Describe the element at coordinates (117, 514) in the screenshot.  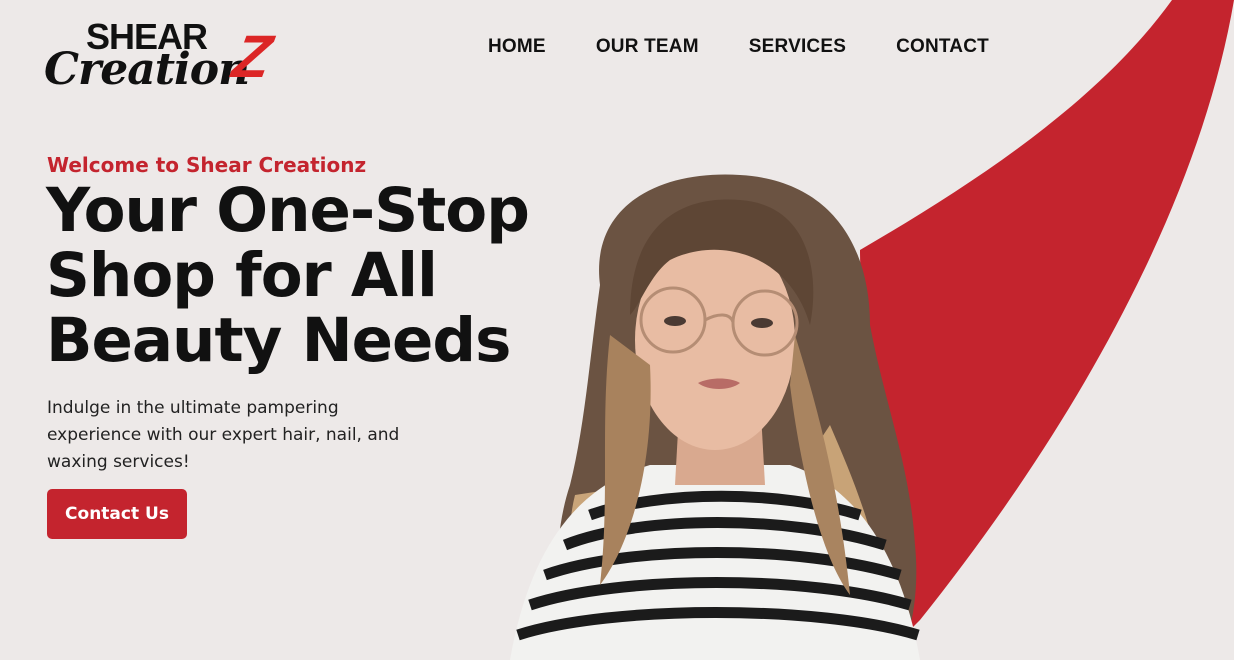
I see `contact-us-button: Contact Us` at that location.